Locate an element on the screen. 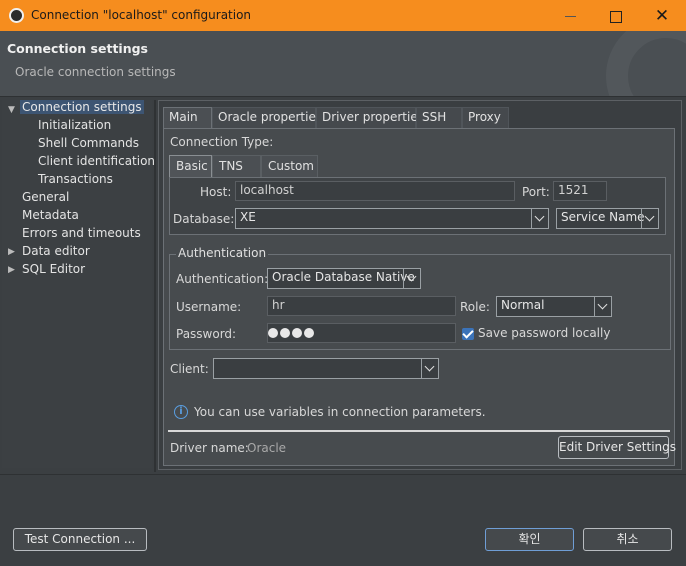 This screenshot has width=686, height=566. host-input: localhost is located at coordinates (375, 191).